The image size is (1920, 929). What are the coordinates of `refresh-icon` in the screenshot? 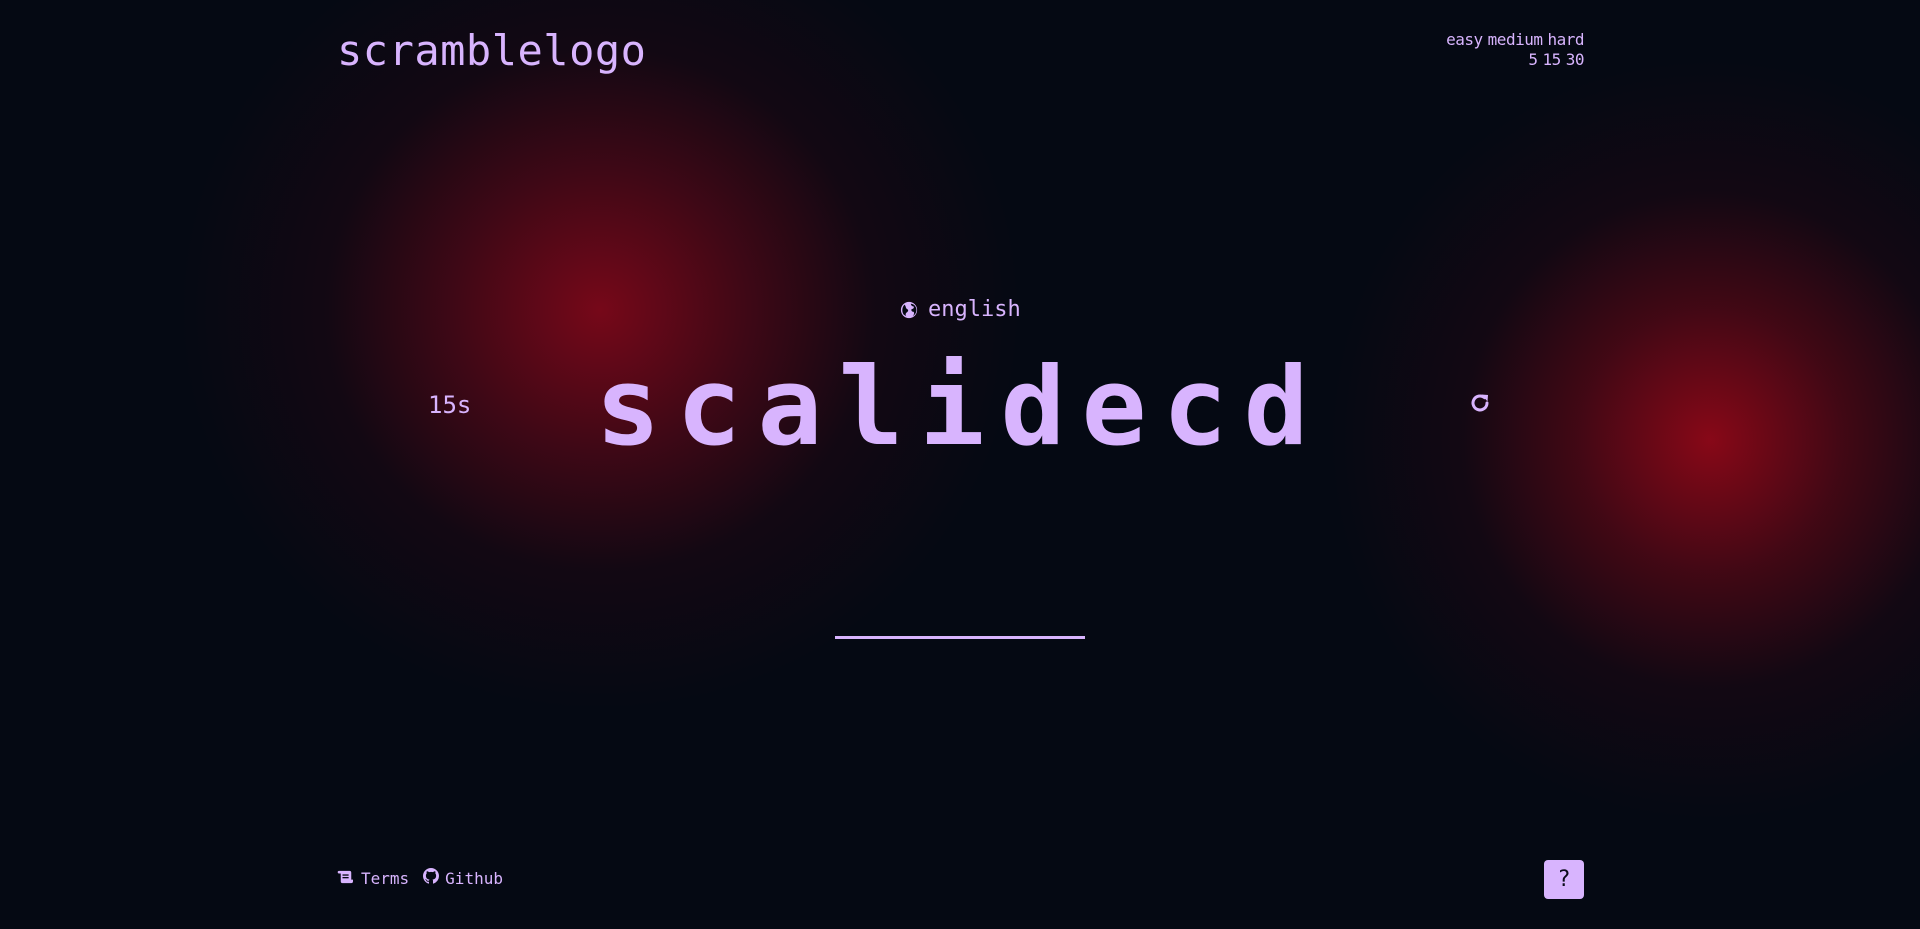 It's located at (1480, 403).